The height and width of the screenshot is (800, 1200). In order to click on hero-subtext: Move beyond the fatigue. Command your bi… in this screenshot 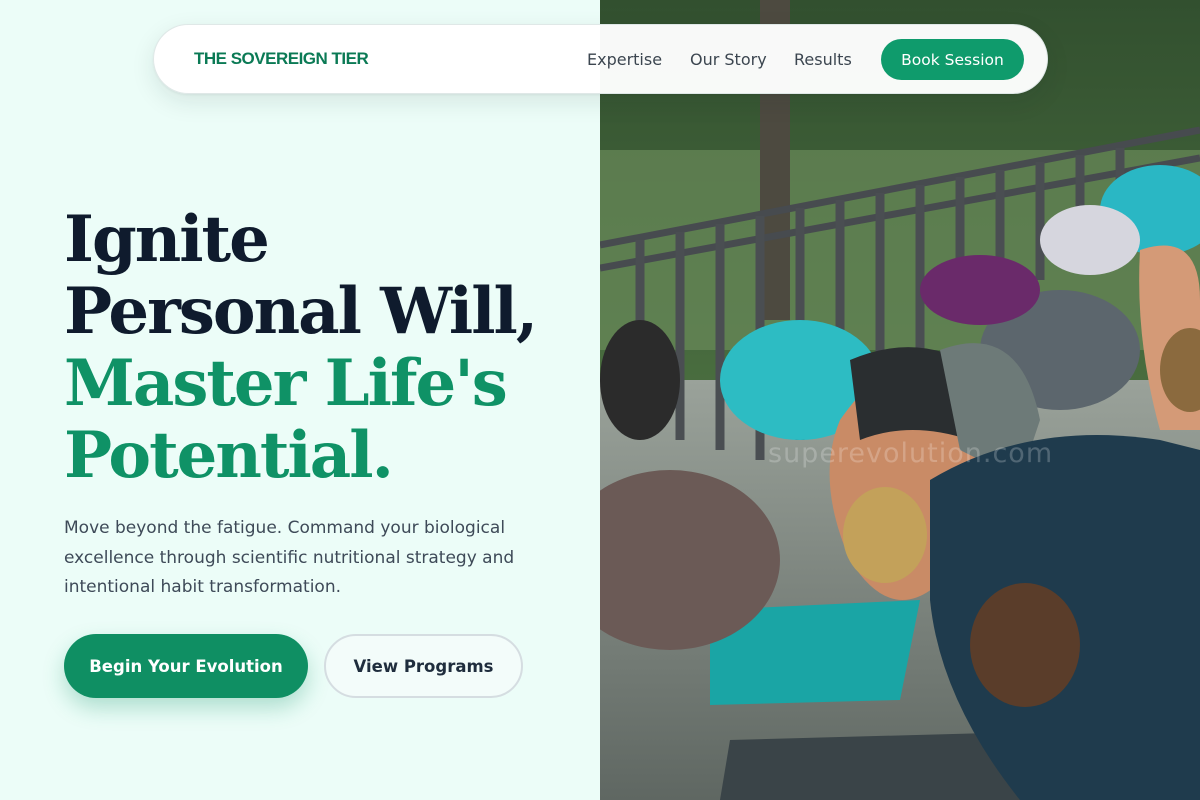, I will do `click(289, 557)`.